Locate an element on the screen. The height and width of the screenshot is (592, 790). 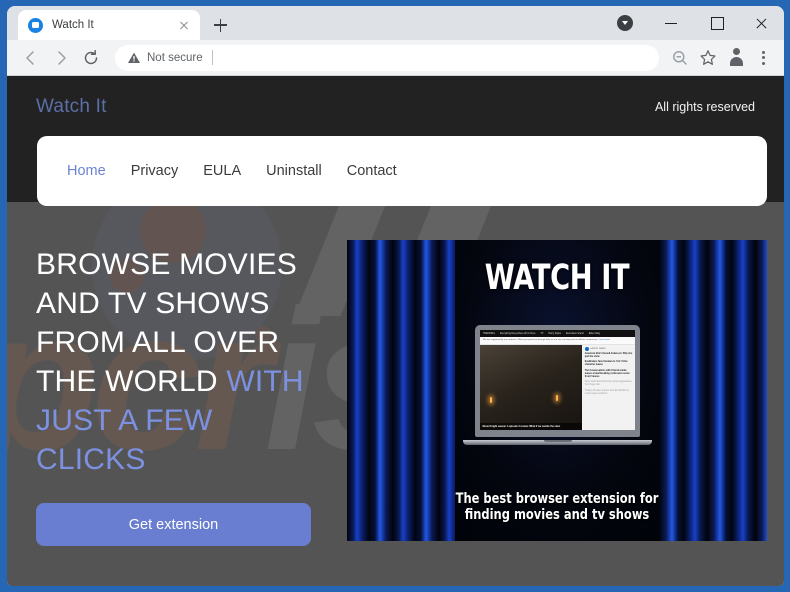
hero-line-3: FROM ALL OVER is located at coordinates (158, 342).